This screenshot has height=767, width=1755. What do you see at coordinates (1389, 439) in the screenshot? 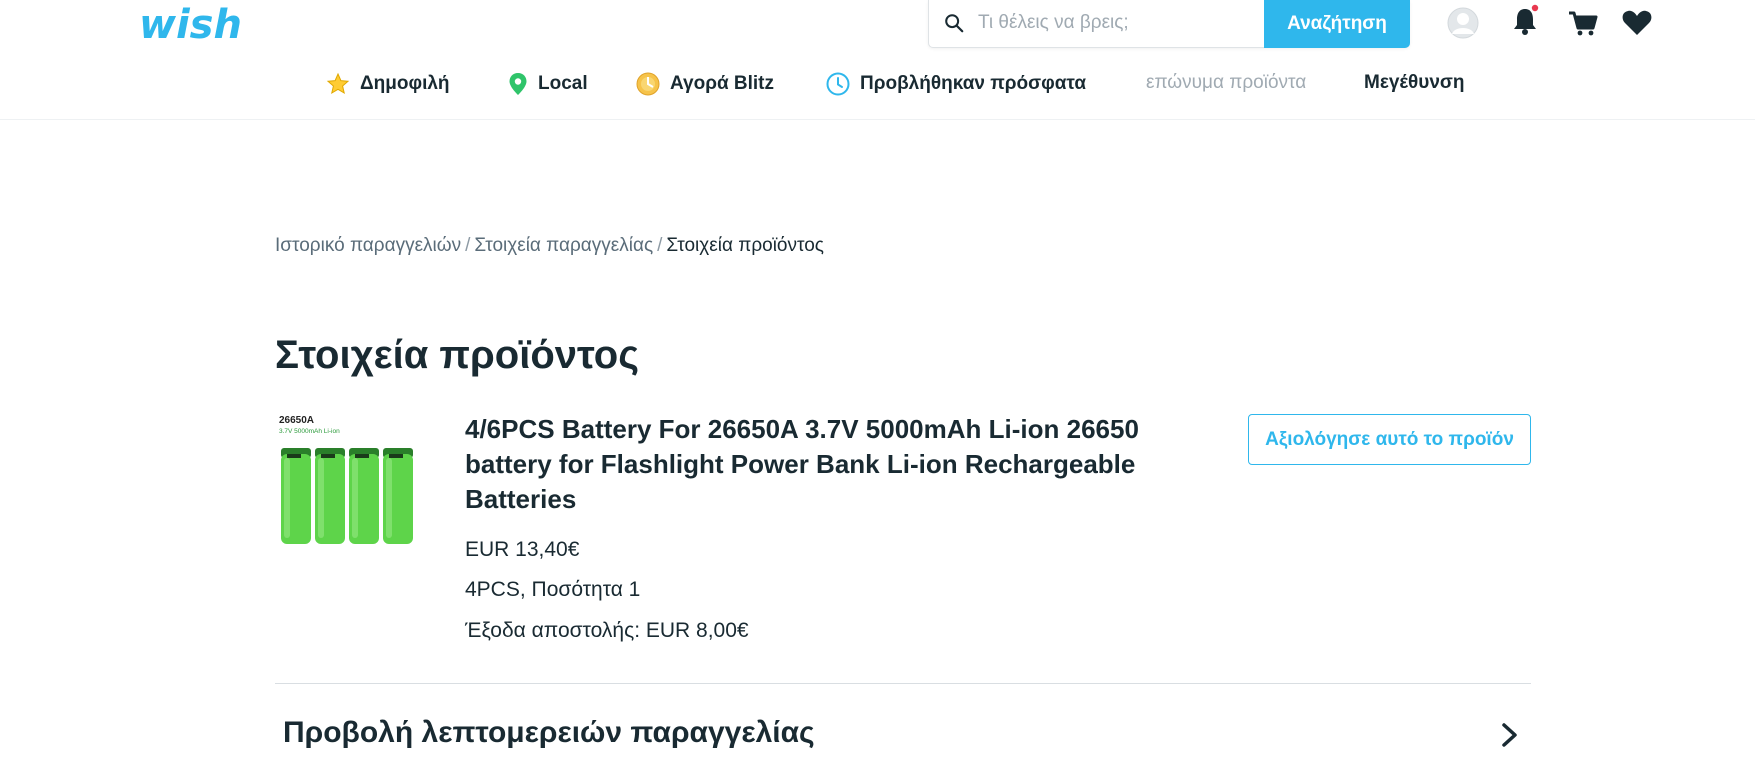
I see `rate-product-button: Αξιολόγησε αυτό το προϊόν` at bounding box center [1389, 439].